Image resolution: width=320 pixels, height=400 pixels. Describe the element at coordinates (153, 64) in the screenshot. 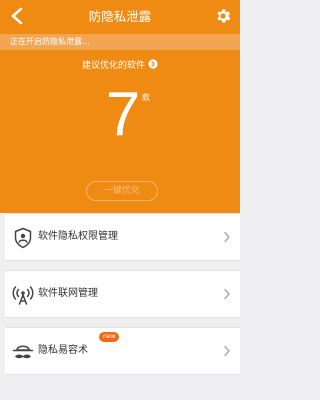

I see `arrow-circle-right-icon` at that location.